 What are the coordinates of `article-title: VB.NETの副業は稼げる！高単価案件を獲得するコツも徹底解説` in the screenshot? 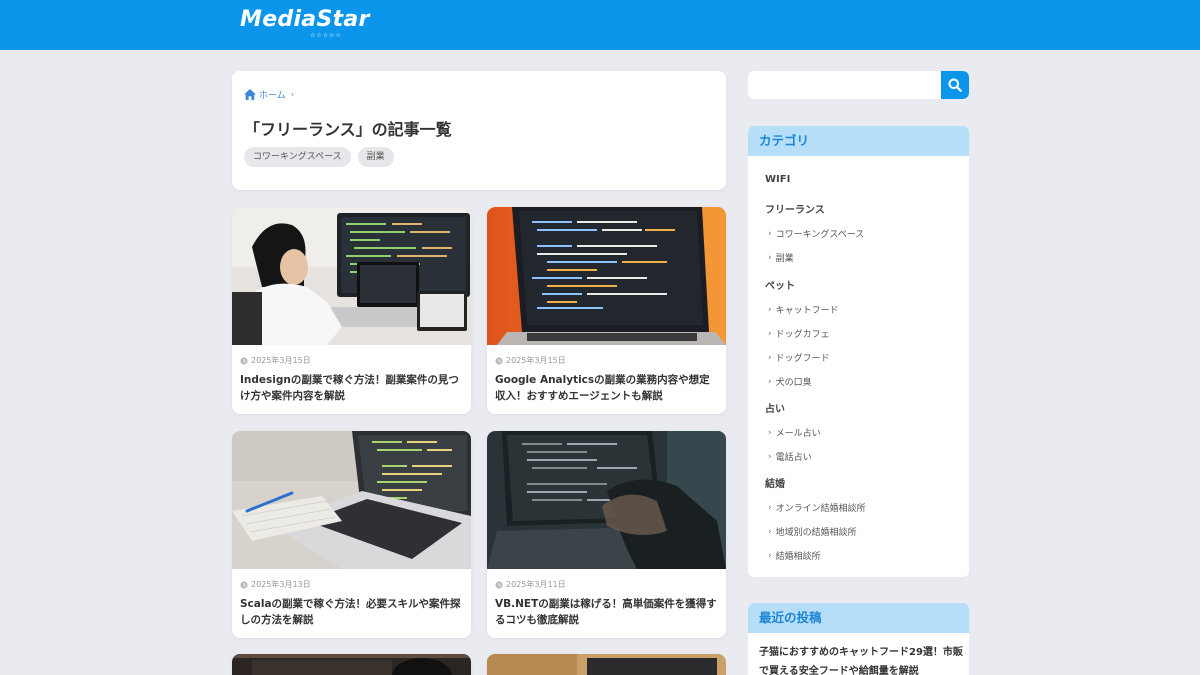 It's located at (607, 612).